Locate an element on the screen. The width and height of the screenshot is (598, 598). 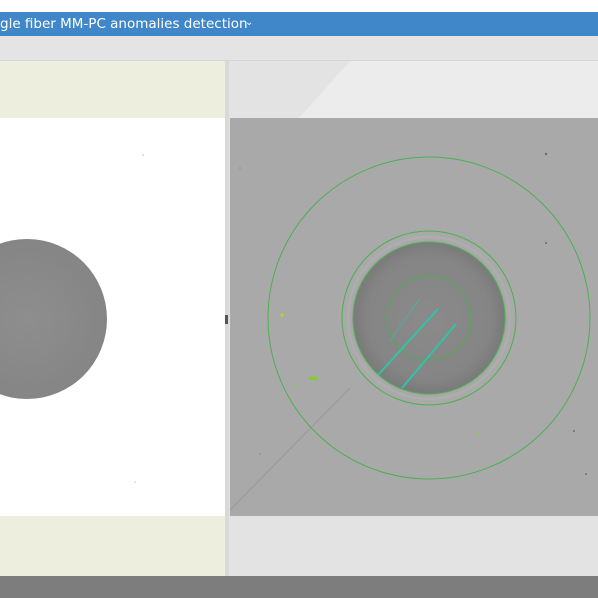
title-bar: gle fiber MM-PC anomalies detection ⌄ is located at coordinates (299, 24).